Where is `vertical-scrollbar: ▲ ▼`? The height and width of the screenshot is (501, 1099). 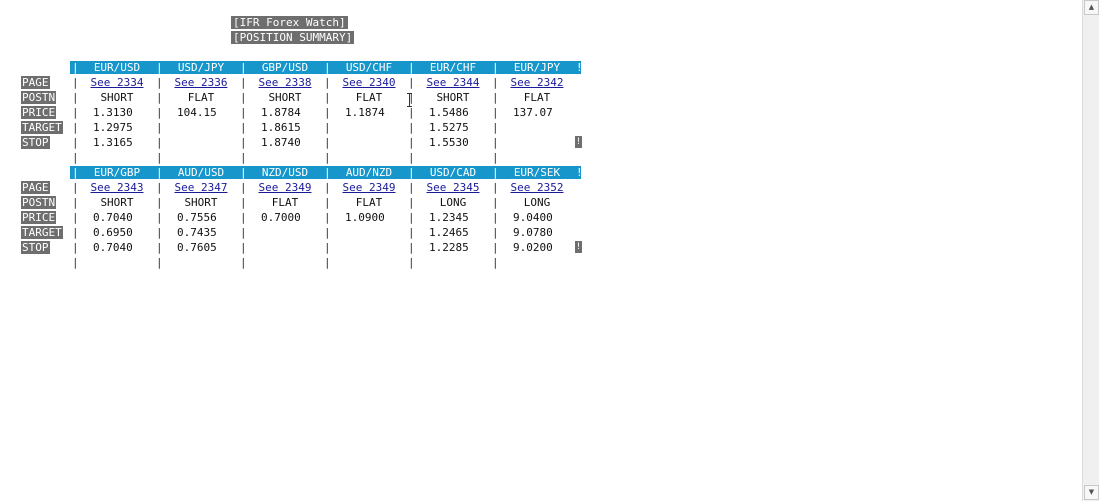
vertical-scrollbar: ▲ ▼ is located at coordinates (1090, 250).